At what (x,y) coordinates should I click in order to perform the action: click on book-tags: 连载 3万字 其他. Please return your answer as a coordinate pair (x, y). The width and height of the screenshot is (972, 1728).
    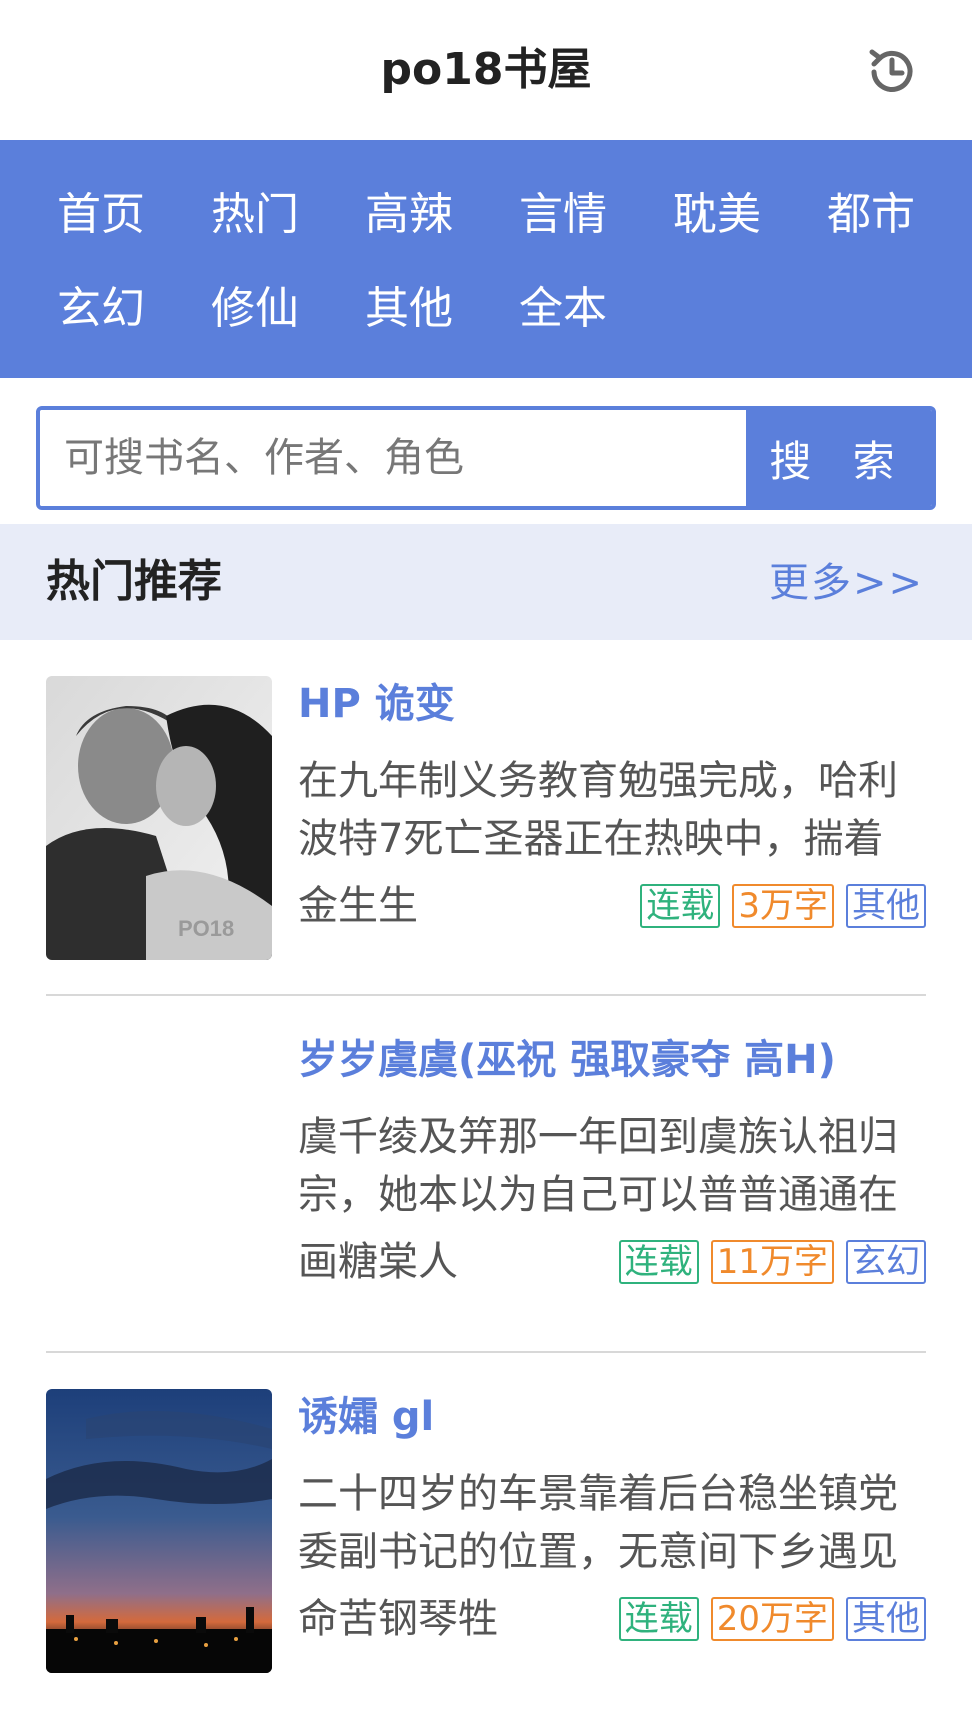
    Looking at the image, I should click on (783, 906).